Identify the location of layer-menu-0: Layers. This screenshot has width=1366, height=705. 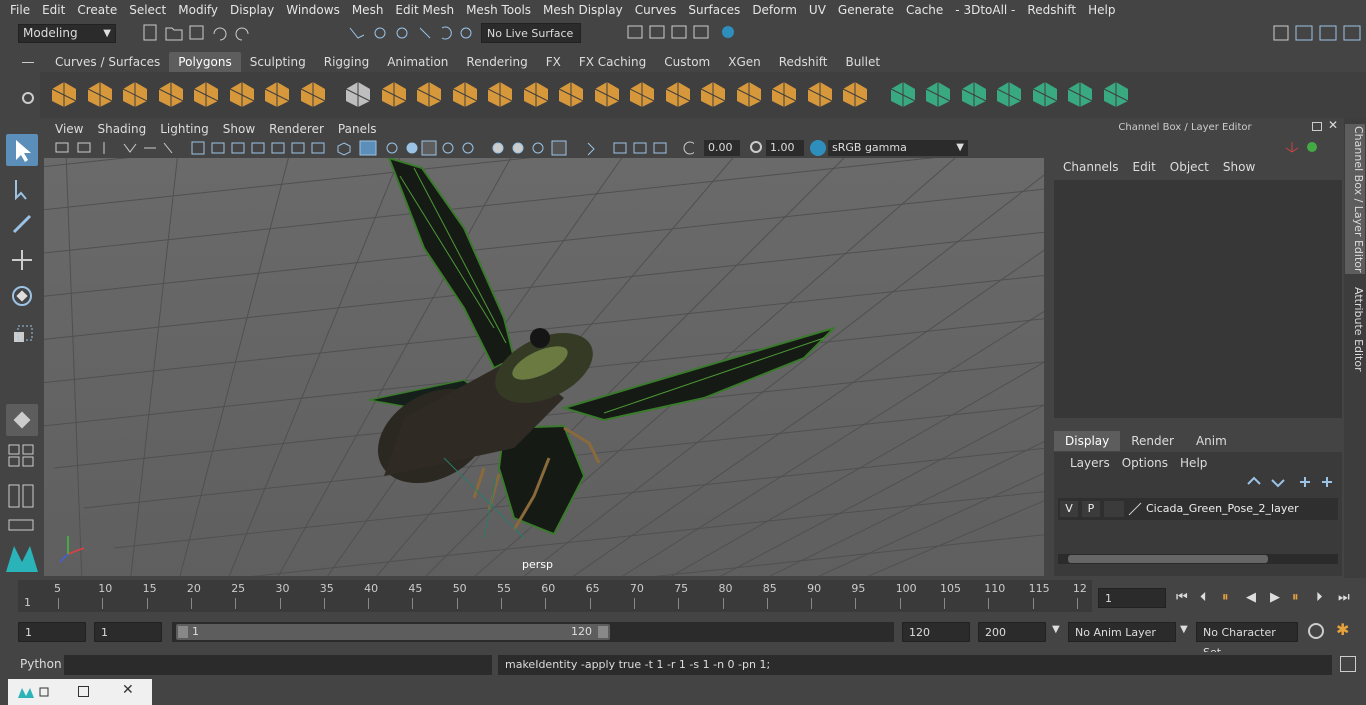
(1090, 463).